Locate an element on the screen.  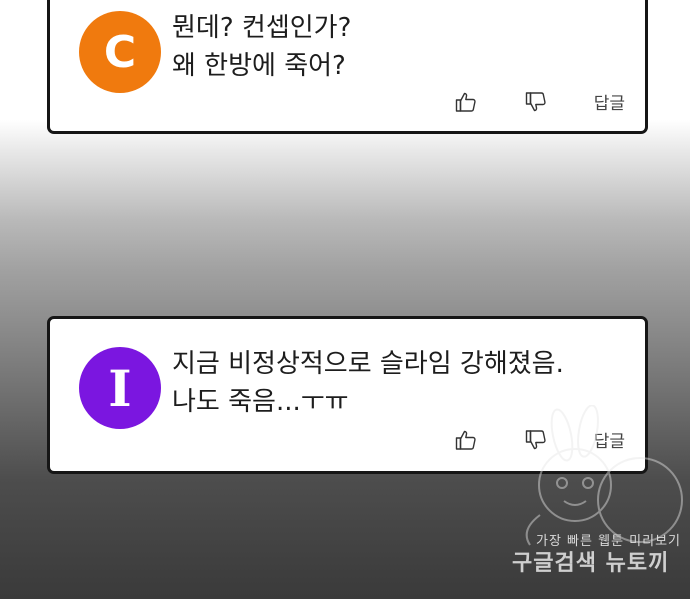
comment-line: 지금 비정상적으로 슬라임 강해졌음. is located at coordinates (368, 364).